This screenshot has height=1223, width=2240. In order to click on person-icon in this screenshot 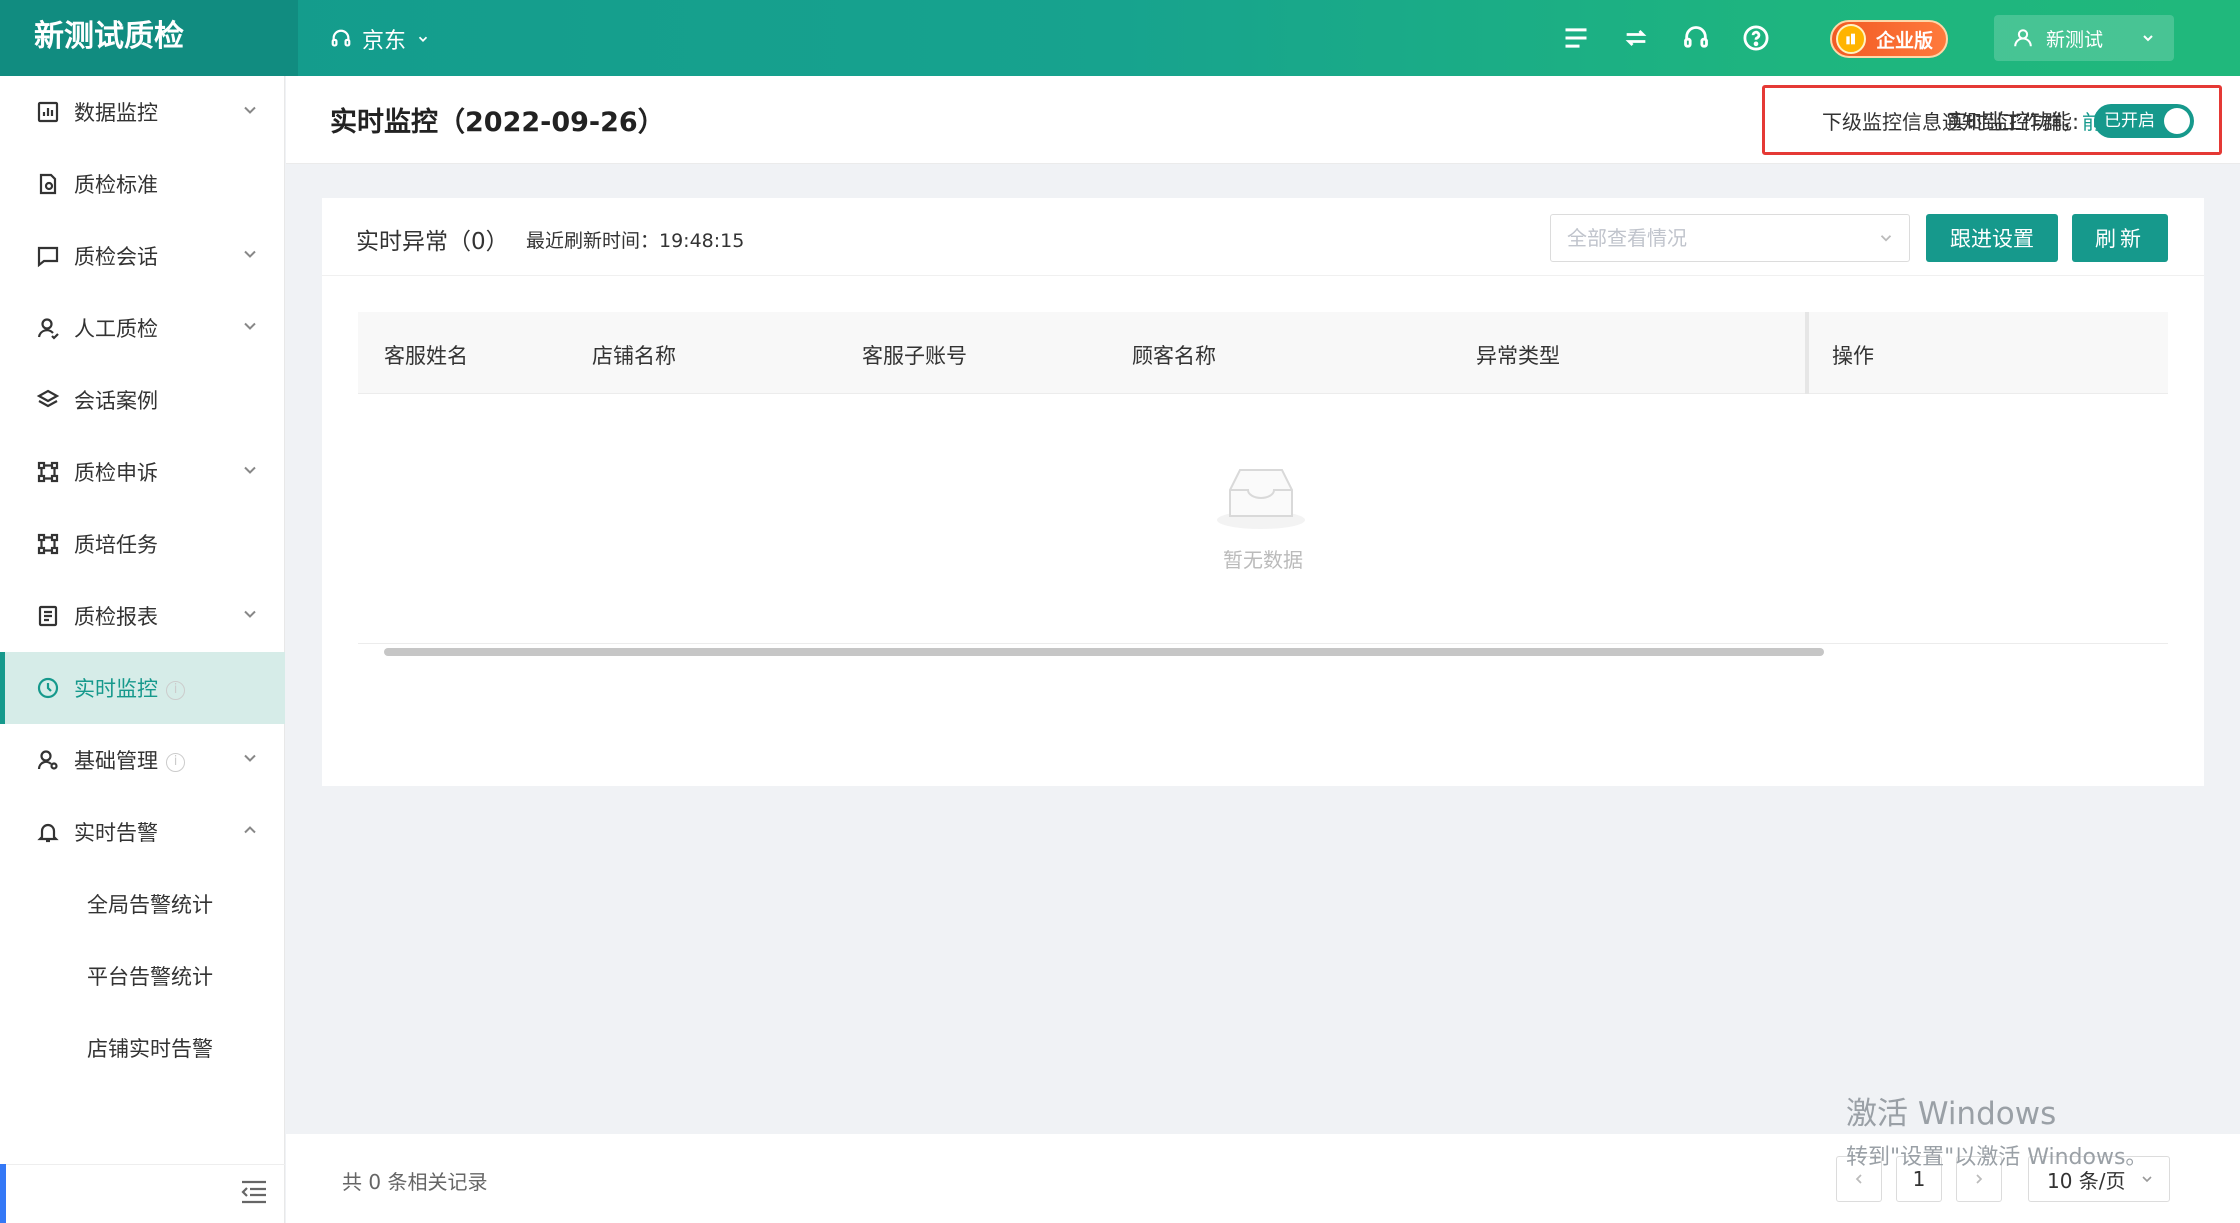, I will do `click(48, 329)`.